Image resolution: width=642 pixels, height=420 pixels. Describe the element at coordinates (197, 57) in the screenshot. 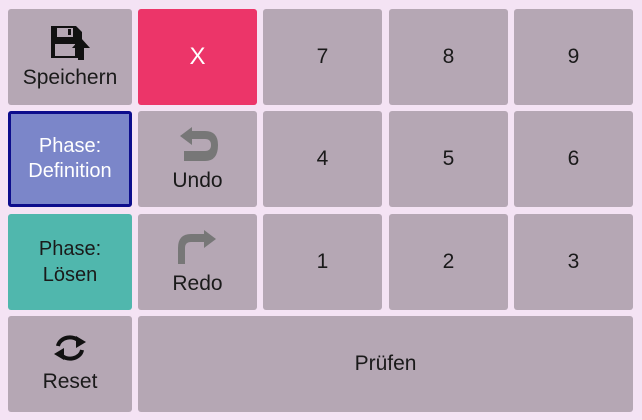

I see `clear-button: X` at that location.